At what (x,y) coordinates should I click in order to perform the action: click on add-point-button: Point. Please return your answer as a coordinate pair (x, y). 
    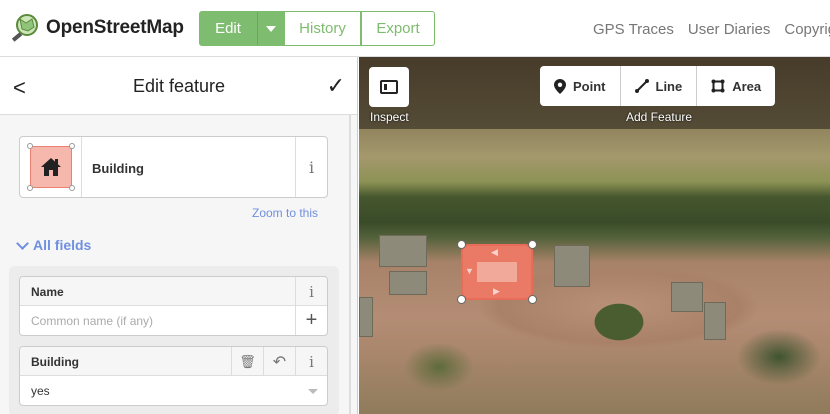
    Looking at the image, I should click on (580, 86).